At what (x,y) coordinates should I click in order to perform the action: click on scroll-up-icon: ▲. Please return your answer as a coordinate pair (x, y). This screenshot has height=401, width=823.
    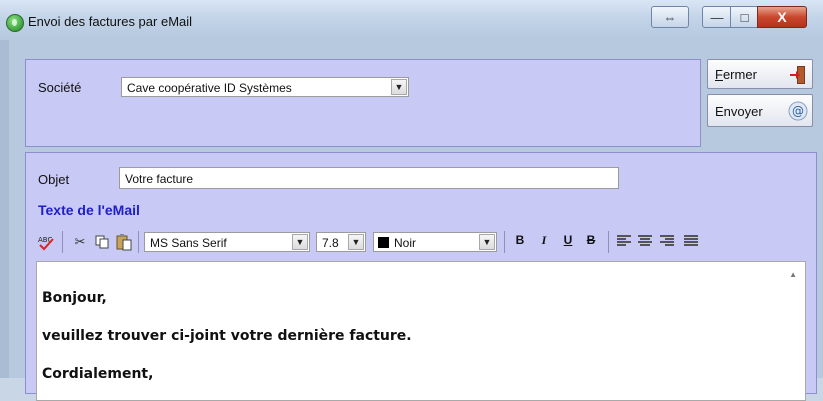
    Looking at the image, I should click on (793, 274).